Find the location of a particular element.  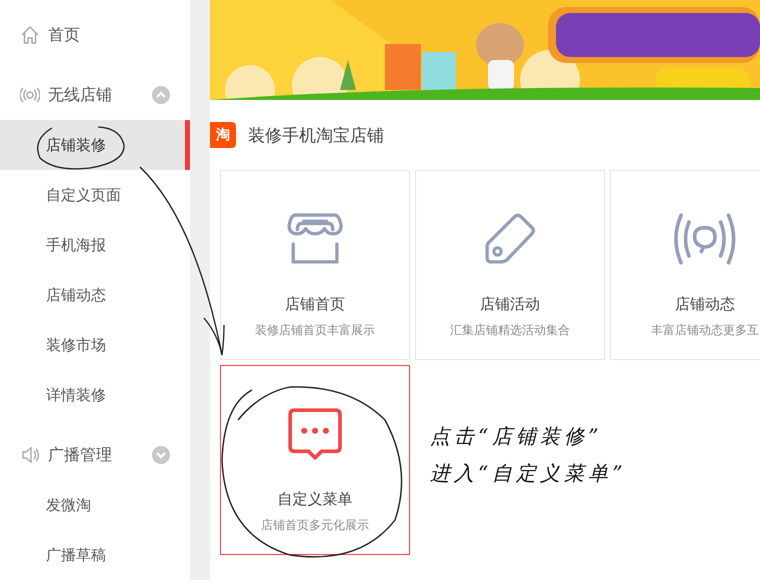

section-title: 装修手机淘宝店铺 is located at coordinates (316, 135).